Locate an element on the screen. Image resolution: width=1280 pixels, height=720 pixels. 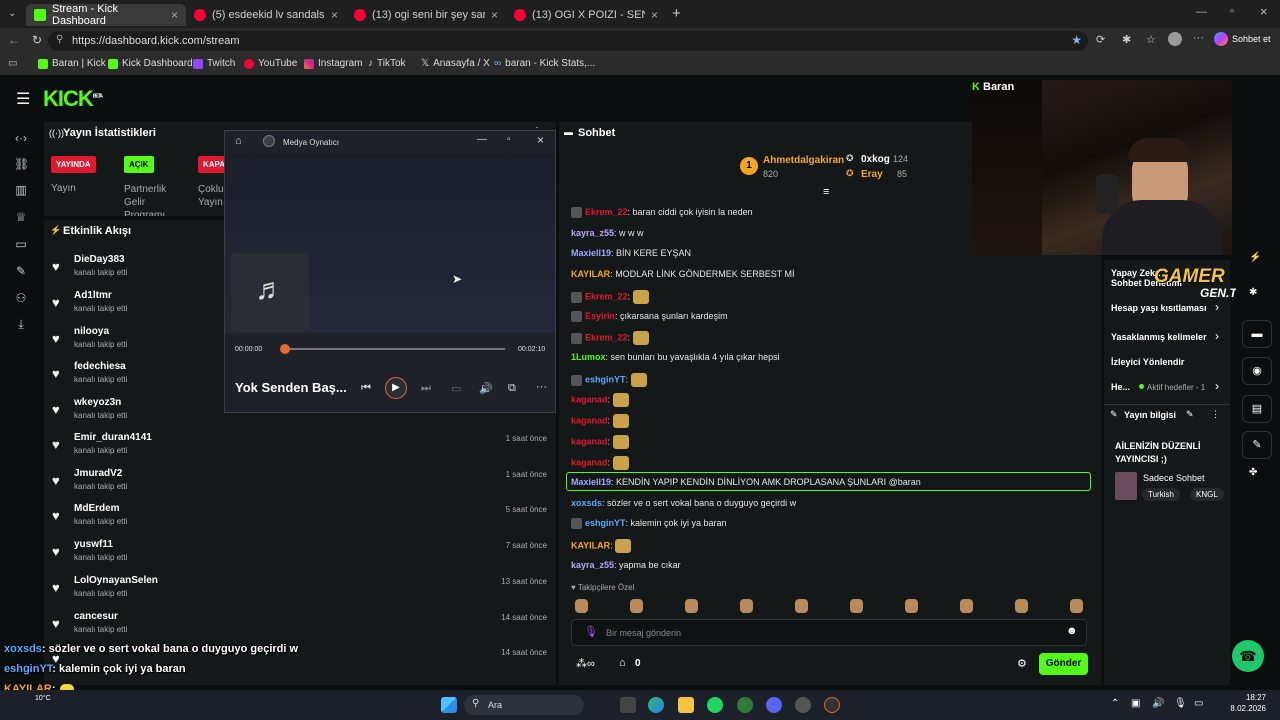
chat-settings-icon: ⚙ is located at coordinates (1022, 663).